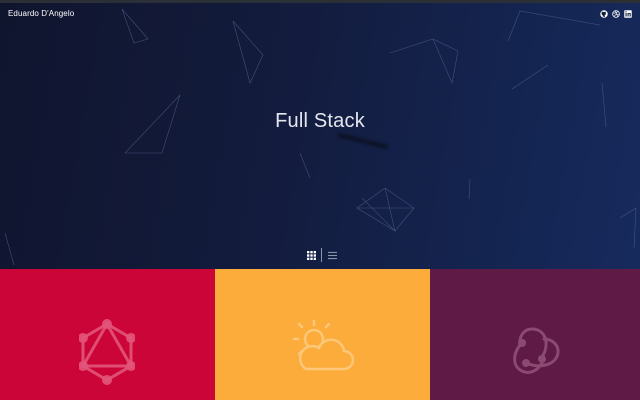 The width and height of the screenshot is (640, 400). I want to click on graphql-icon, so click(107, 352).